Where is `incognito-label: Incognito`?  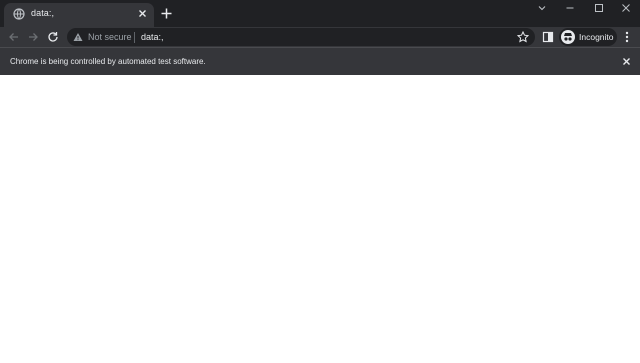
incognito-label: Incognito is located at coordinates (596, 37).